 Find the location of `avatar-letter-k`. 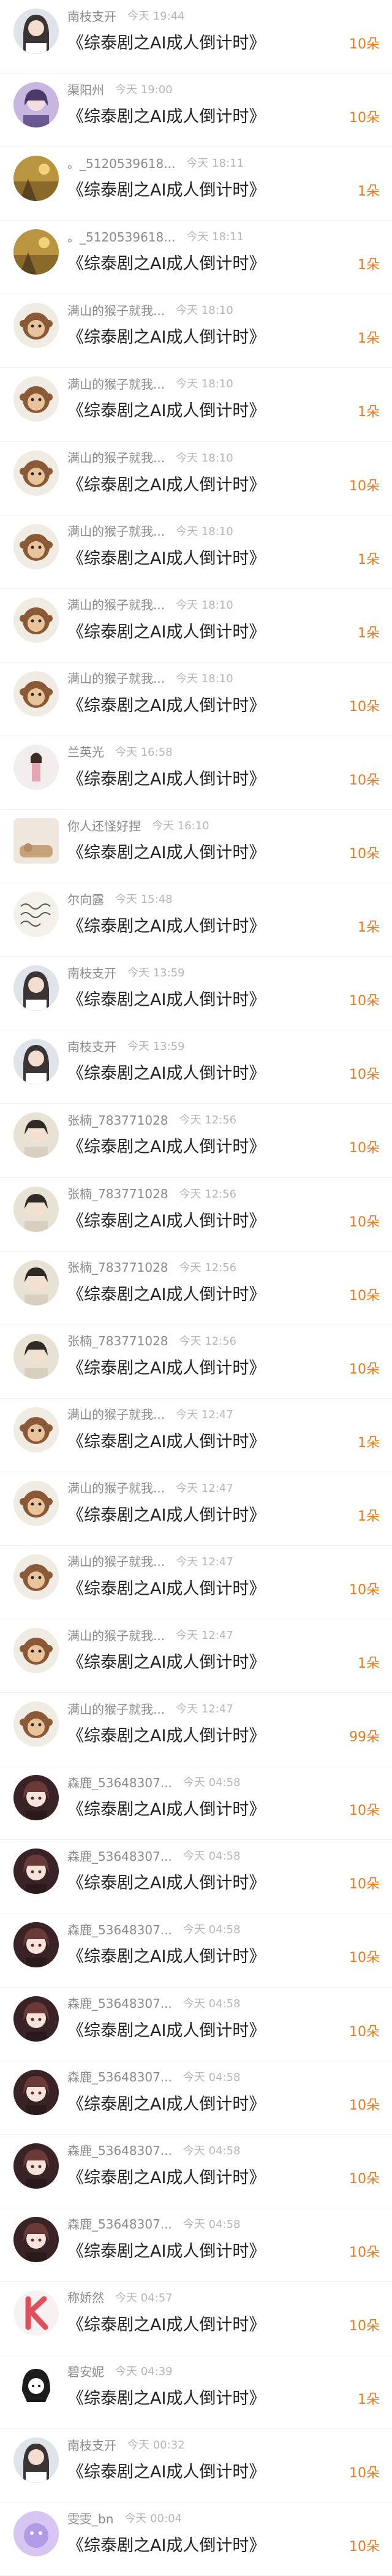

avatar-letter-k is located at coordinates (36, 2313).